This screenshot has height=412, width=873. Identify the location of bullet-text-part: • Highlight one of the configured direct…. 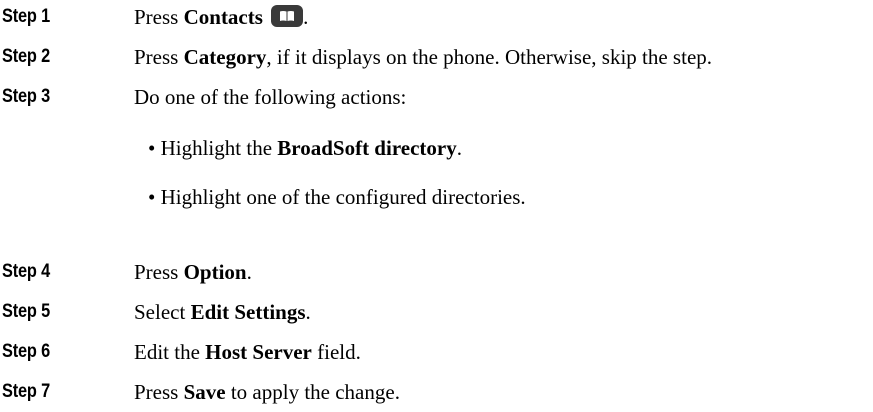
(337, 197).